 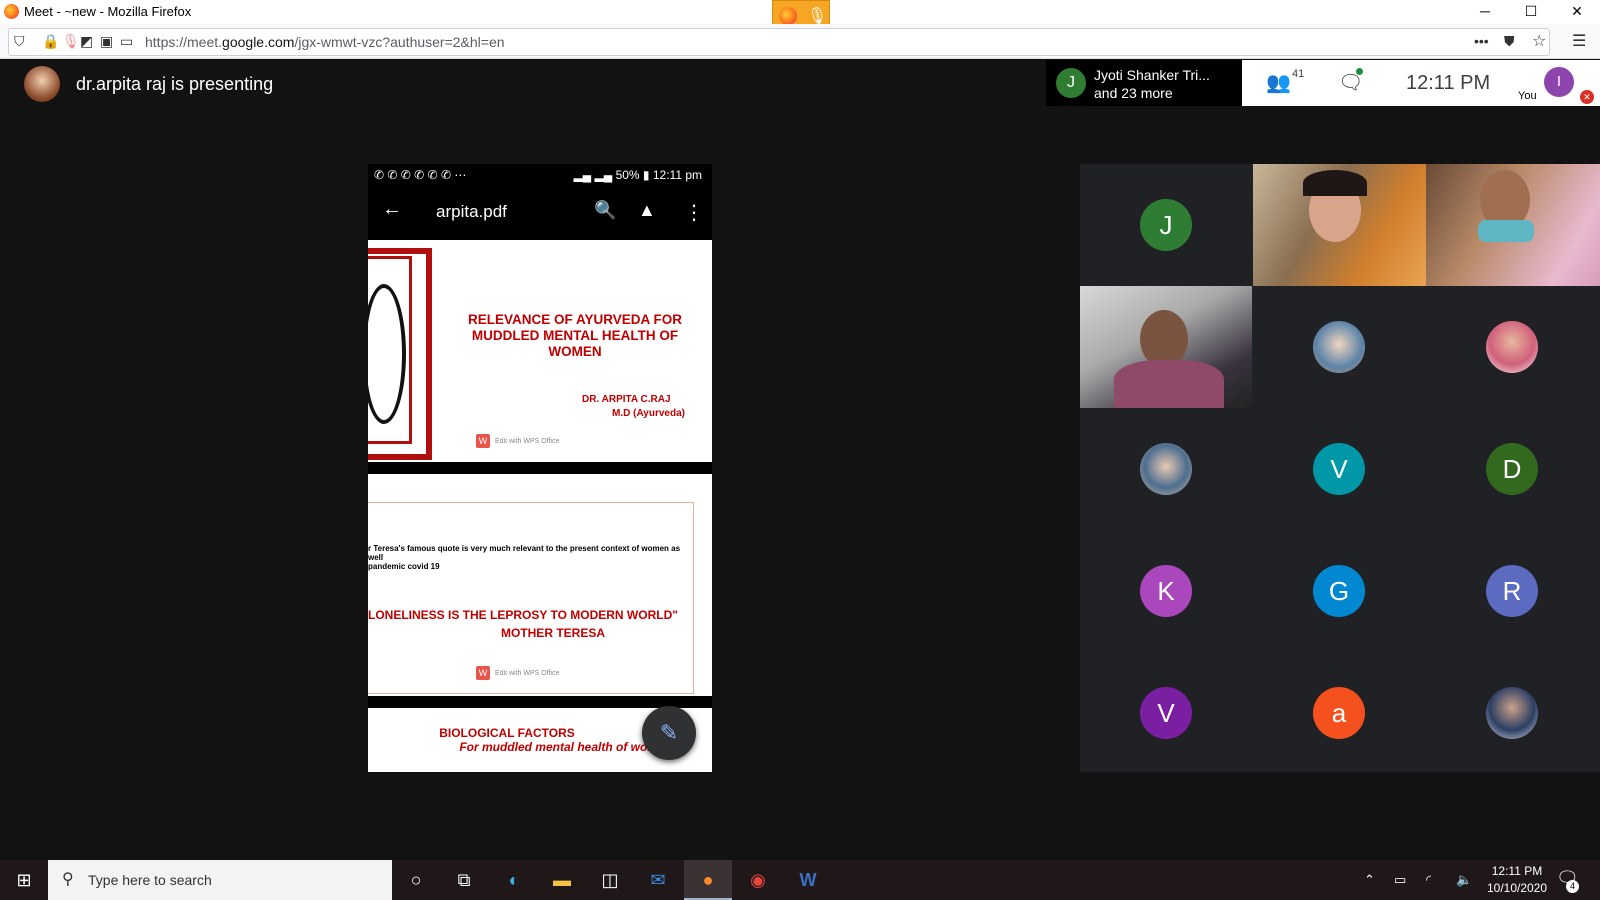 What do you see at coordinates (800, 16) in the screenshot?
I see `window-title-bar: Meet - ~new - Mozilla Firefox 🎙 ─ ☐ ✕` at bounding box center [800, 16].